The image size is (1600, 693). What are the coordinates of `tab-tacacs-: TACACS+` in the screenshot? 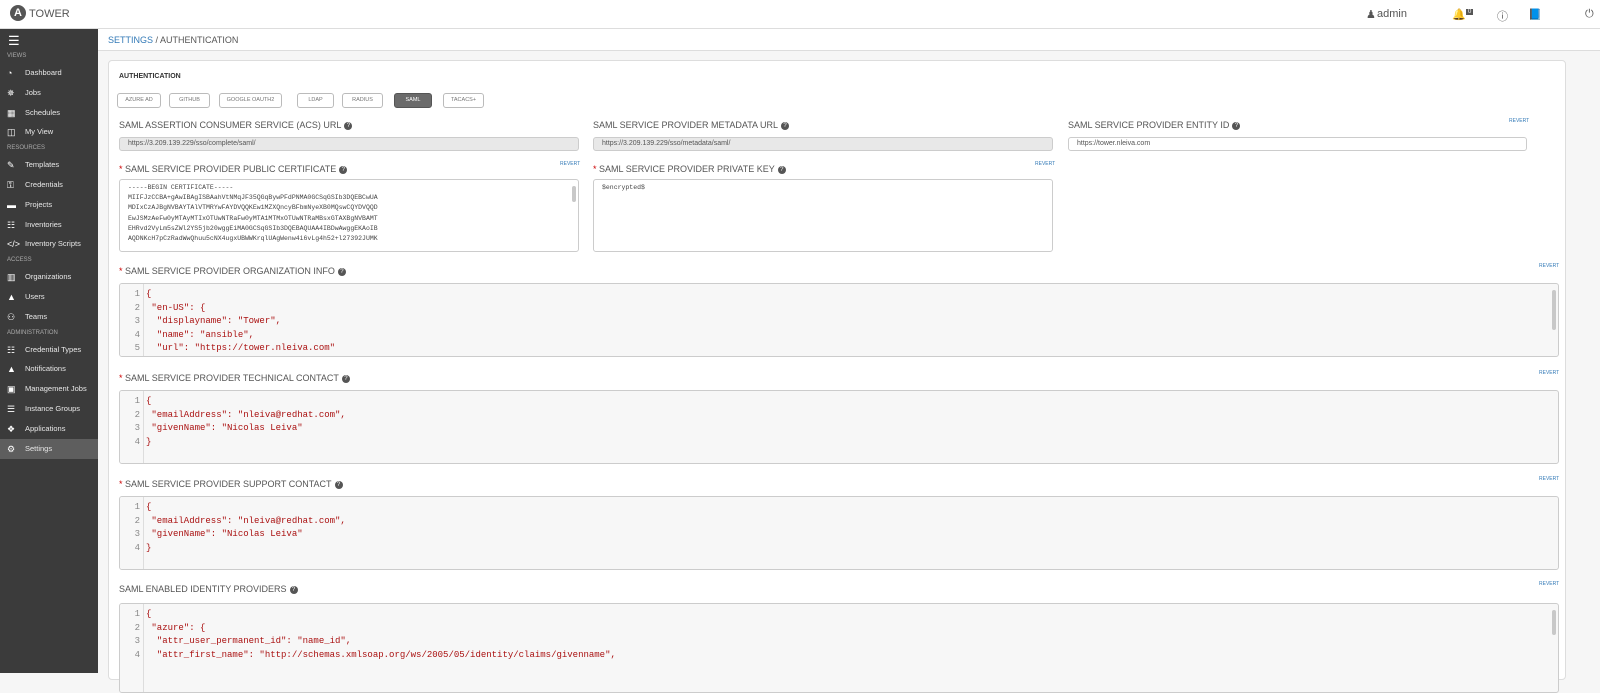 It's located at (463, 100).